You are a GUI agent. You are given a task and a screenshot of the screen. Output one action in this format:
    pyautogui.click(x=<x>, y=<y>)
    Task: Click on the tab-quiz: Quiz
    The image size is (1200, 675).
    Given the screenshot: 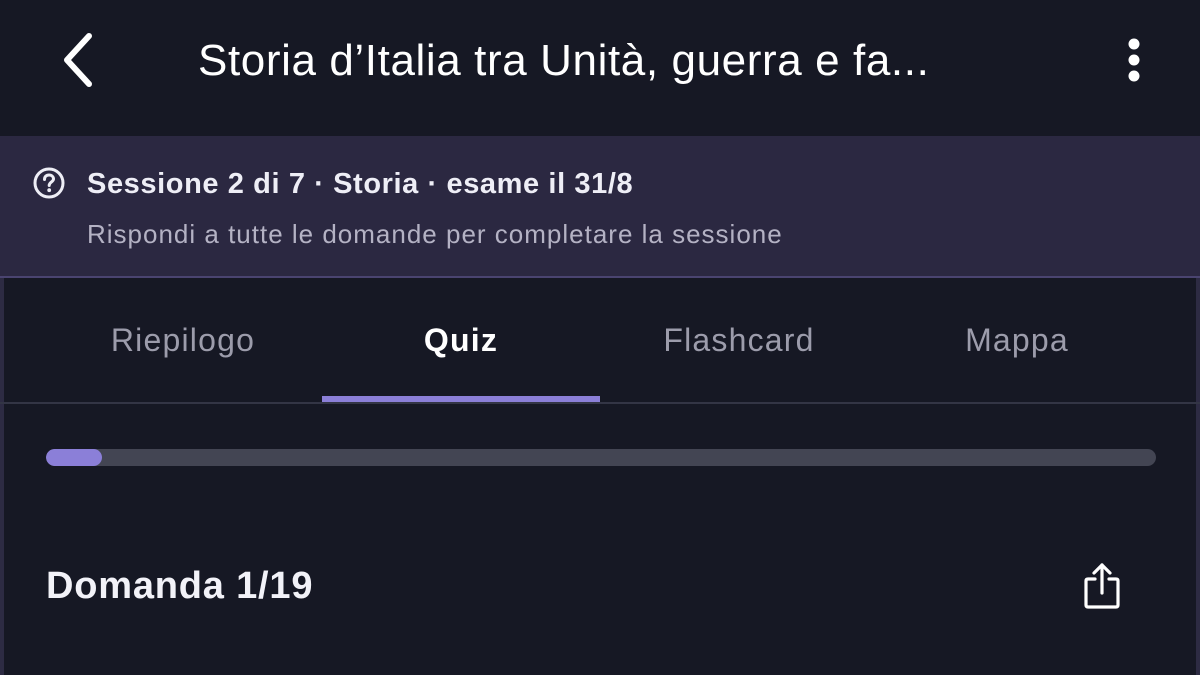 What is the action you would take?
    pyautogui.click(x=461, y=340)
    